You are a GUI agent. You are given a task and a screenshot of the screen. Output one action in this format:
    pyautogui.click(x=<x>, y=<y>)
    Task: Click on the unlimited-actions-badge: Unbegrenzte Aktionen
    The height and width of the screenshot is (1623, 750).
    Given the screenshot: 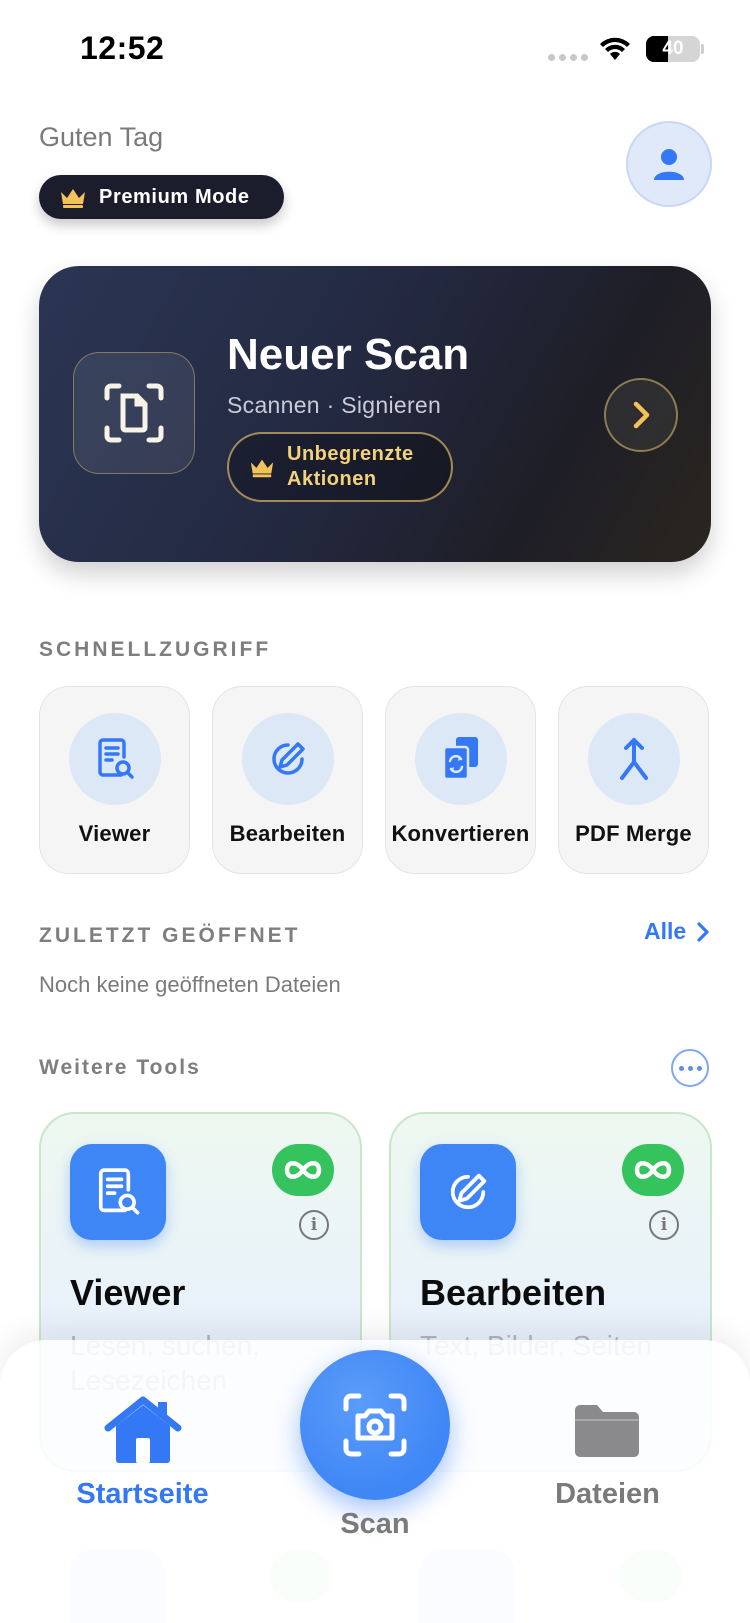 What is the action you would take?
    pyautogui.click(x=340, y=467)
    